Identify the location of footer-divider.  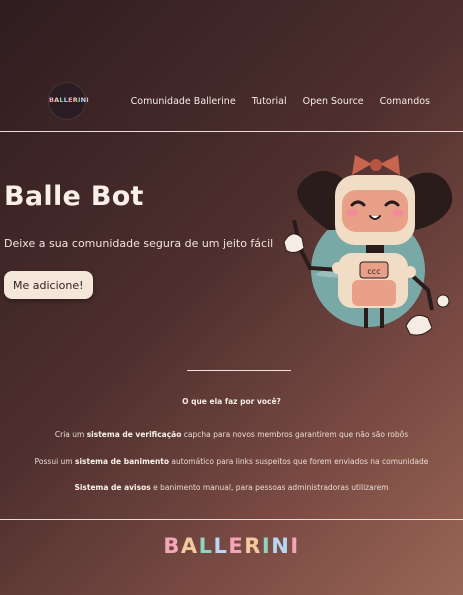
(231, 519).